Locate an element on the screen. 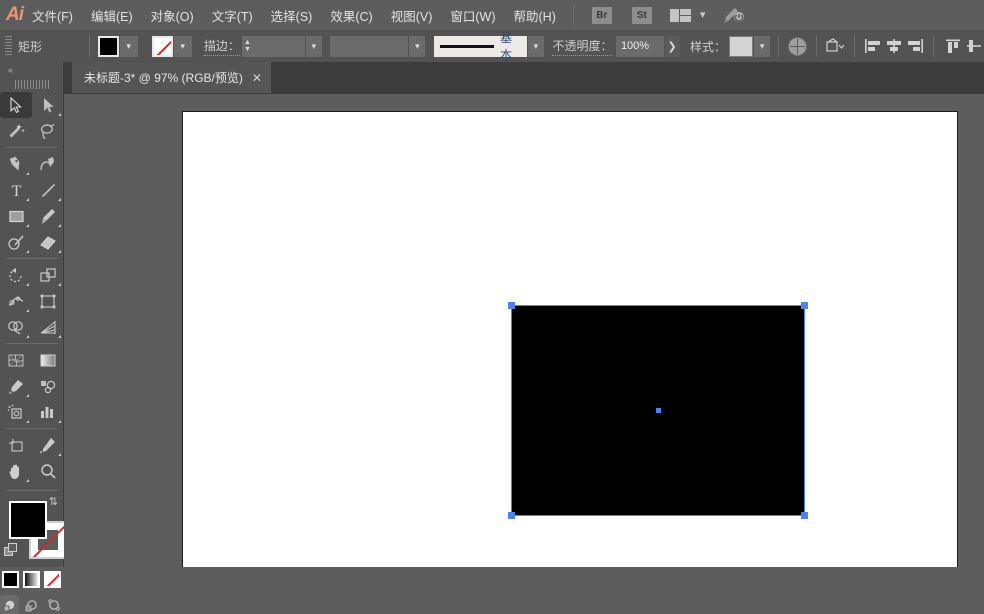 This screenshot has height=614, width=984. tools-panel: « T ⇅ is located at coordinates (33, 338).